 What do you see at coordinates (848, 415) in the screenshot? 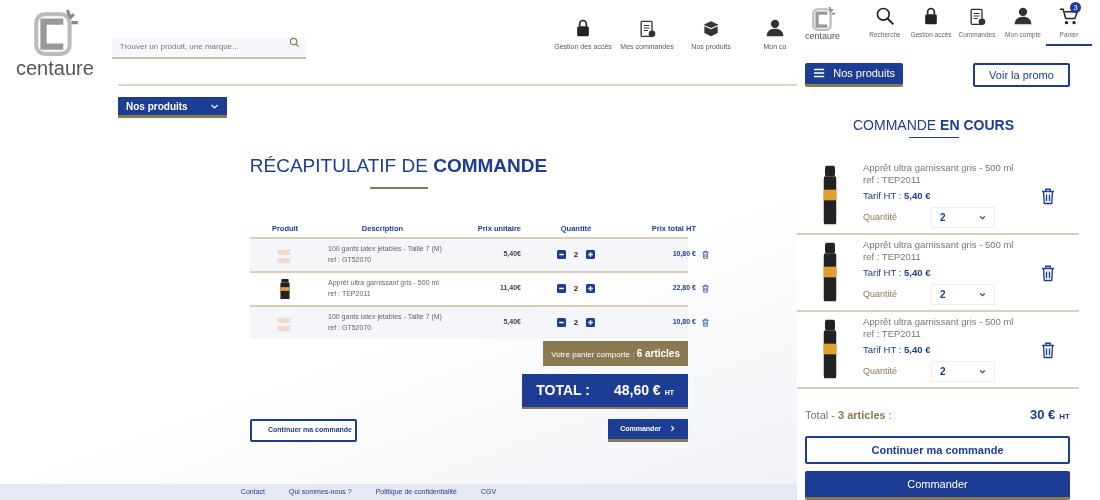
I see `total-label: Total - 3 articles :` at bounding box center [848, 415].